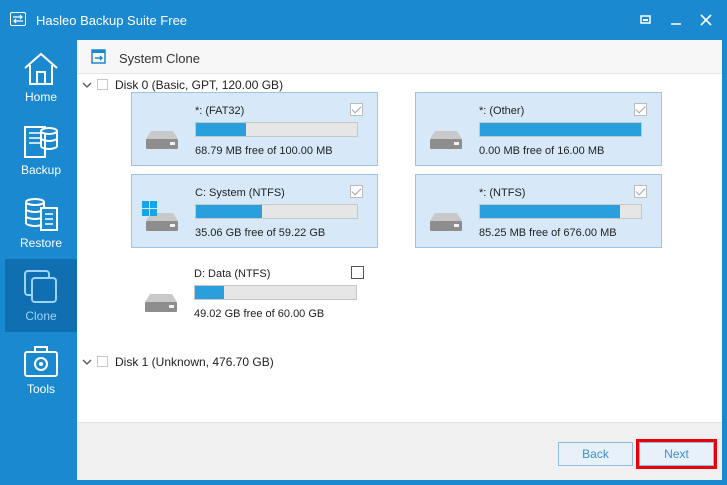 This screenshot has height=485, width=727. I want to click on partition-name: *: (NTFS), so click(502, 193).